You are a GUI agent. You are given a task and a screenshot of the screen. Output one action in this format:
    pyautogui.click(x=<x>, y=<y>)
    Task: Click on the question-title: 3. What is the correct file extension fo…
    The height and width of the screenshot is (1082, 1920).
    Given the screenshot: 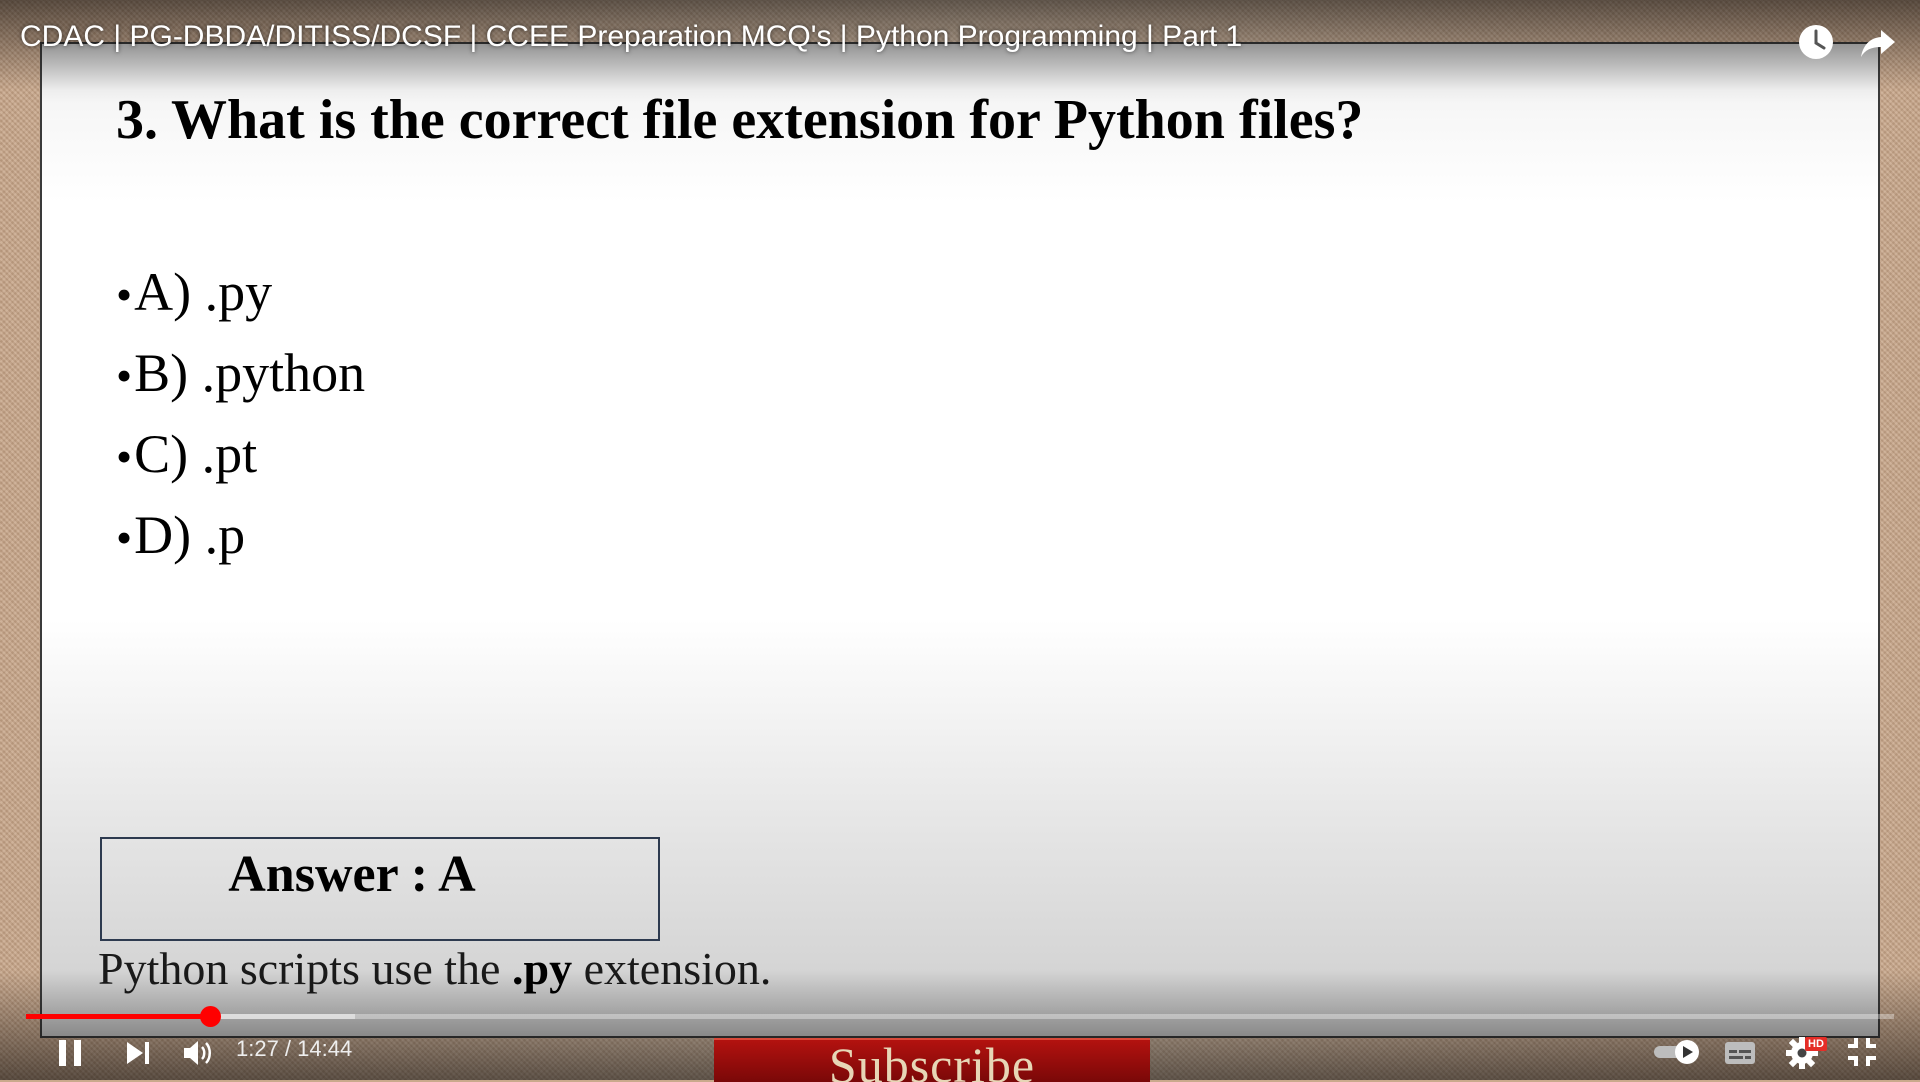 What is the action you would take?
    pyautogui.click(x=740, y=120)
    